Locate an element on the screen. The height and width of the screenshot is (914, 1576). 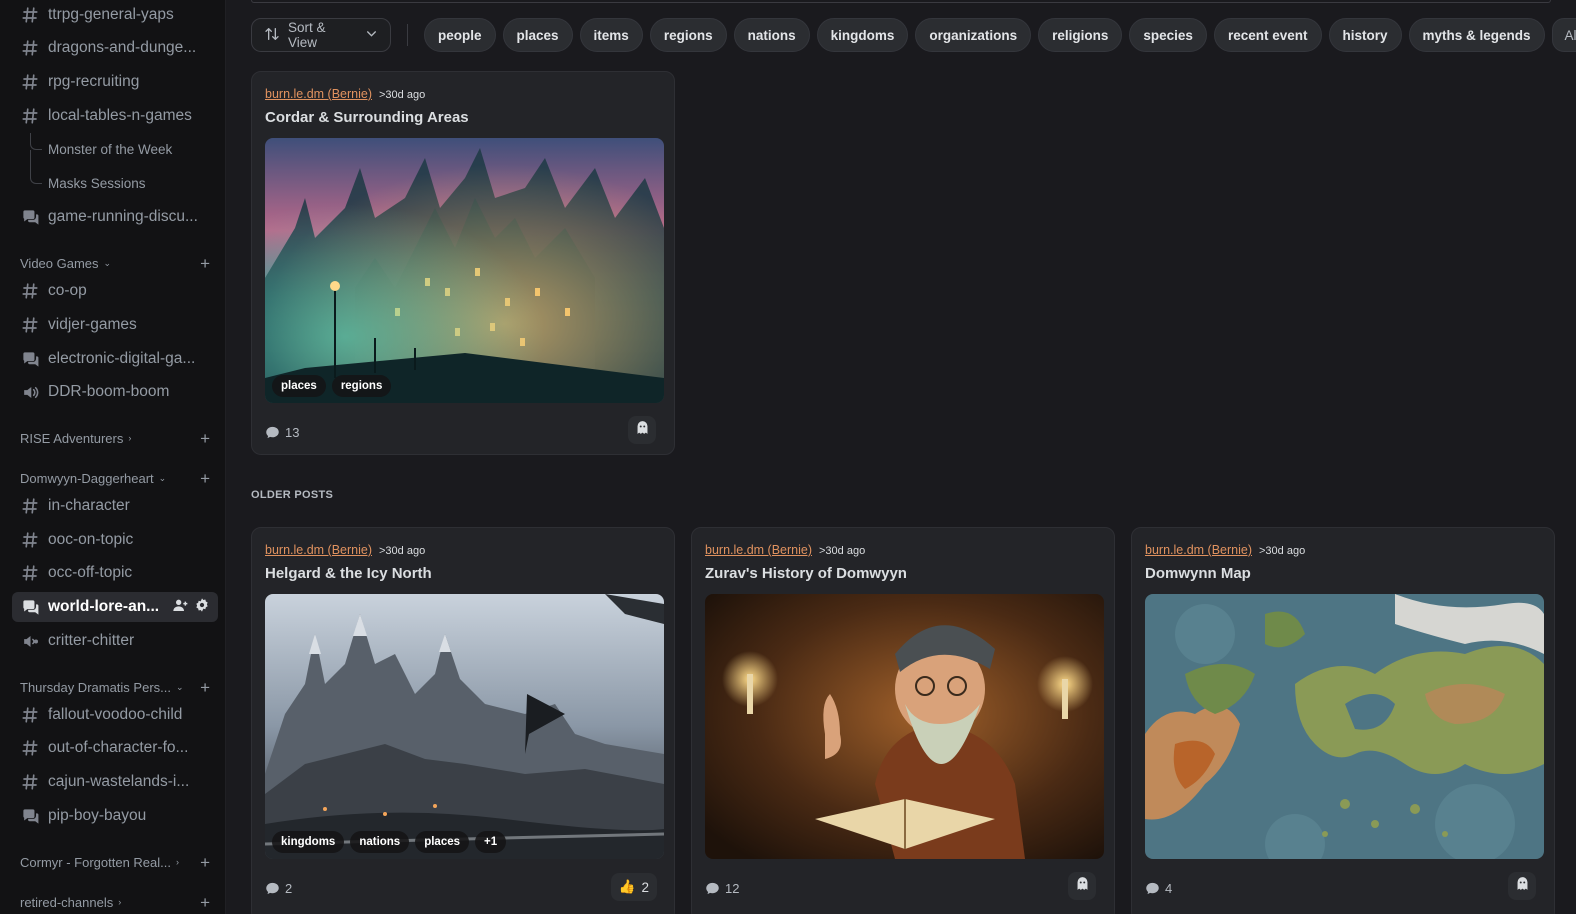
section-header: OLDER POSTS is located at coordinates (292, 495).